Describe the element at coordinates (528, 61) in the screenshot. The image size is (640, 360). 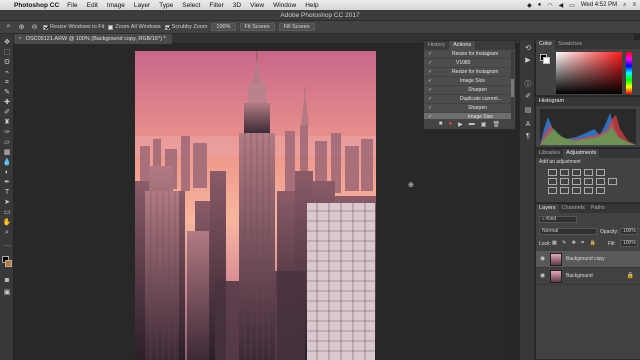
I see `actions-panel-icon: ▶` at that location.